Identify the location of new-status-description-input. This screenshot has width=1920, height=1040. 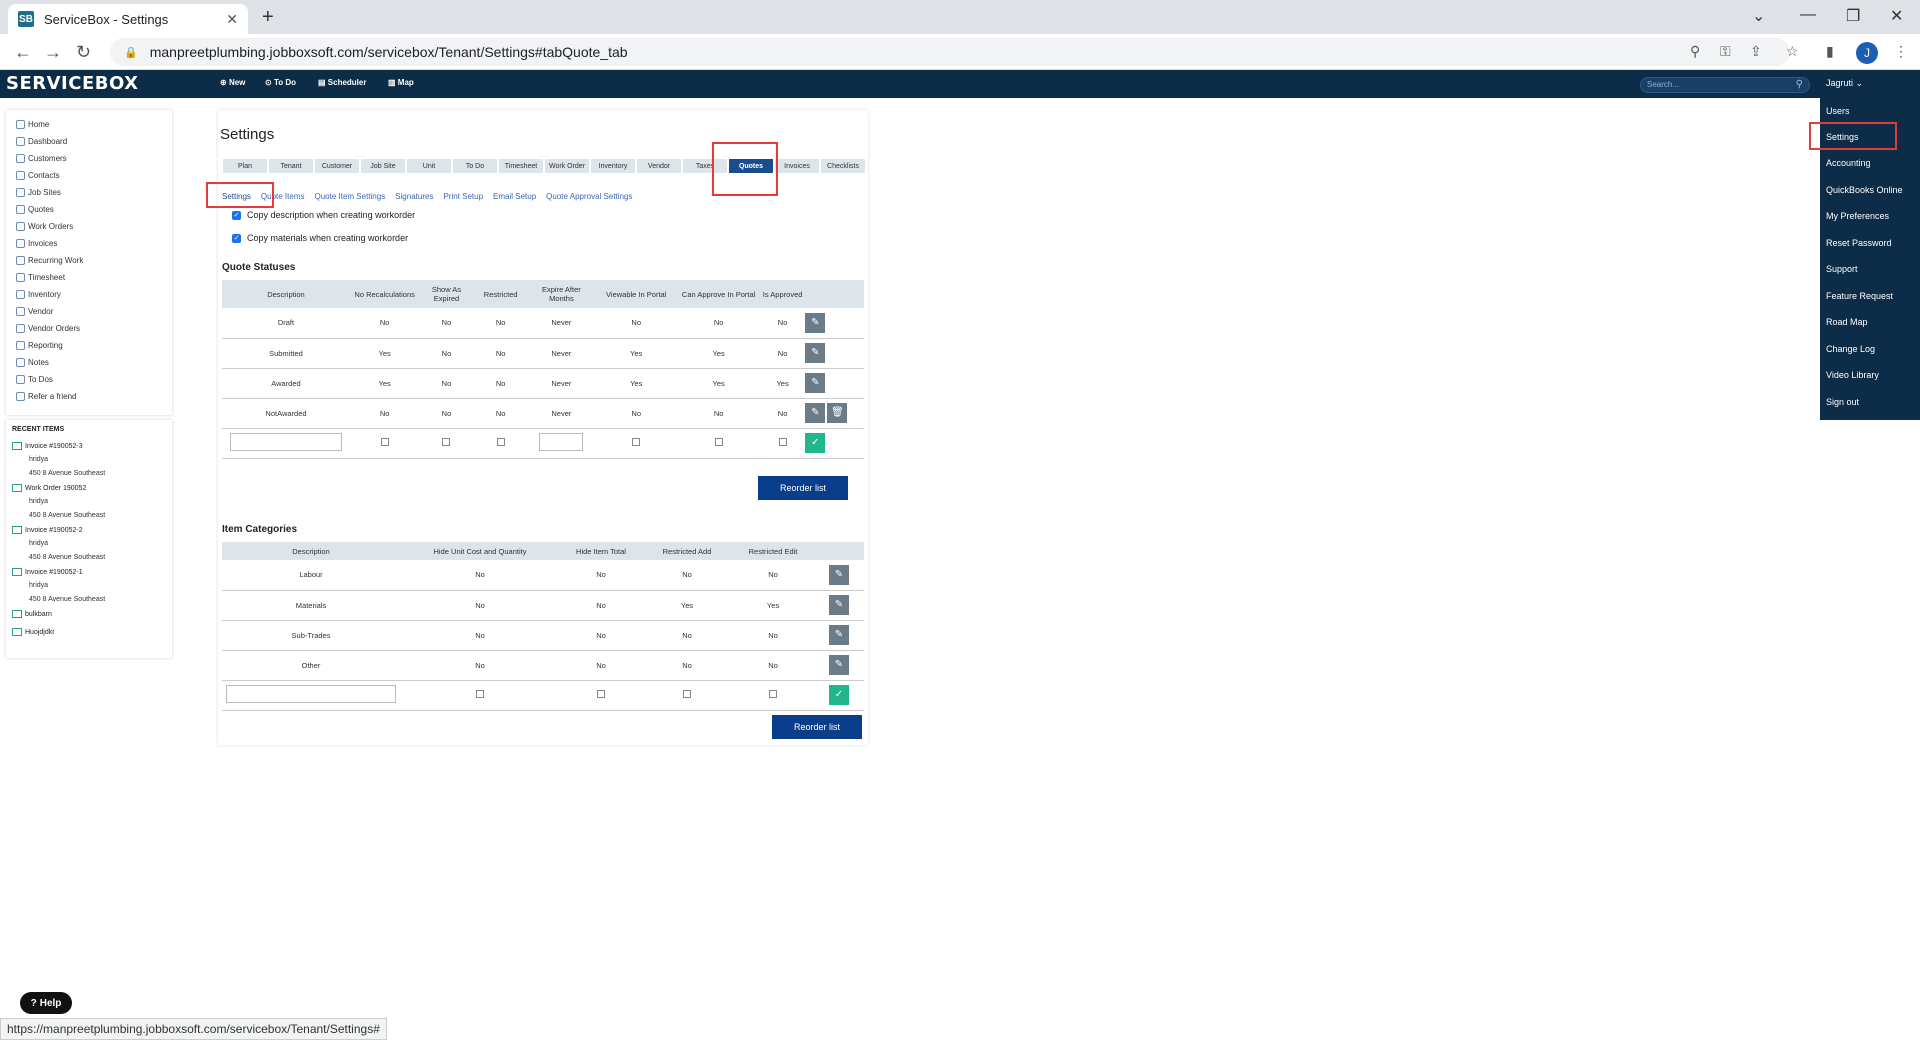
(285, 442).